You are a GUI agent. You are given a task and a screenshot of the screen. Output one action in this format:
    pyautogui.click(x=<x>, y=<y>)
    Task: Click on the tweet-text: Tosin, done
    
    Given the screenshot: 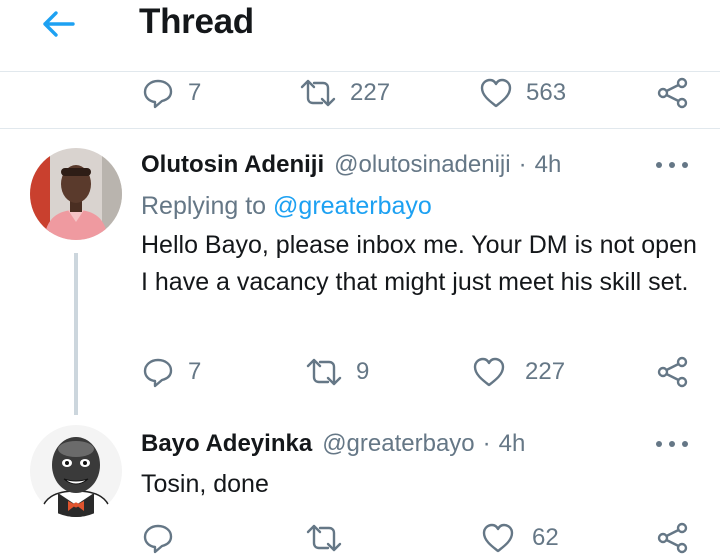 What is the action you would take?
    pyautogui.click(x=205, y=484)
    